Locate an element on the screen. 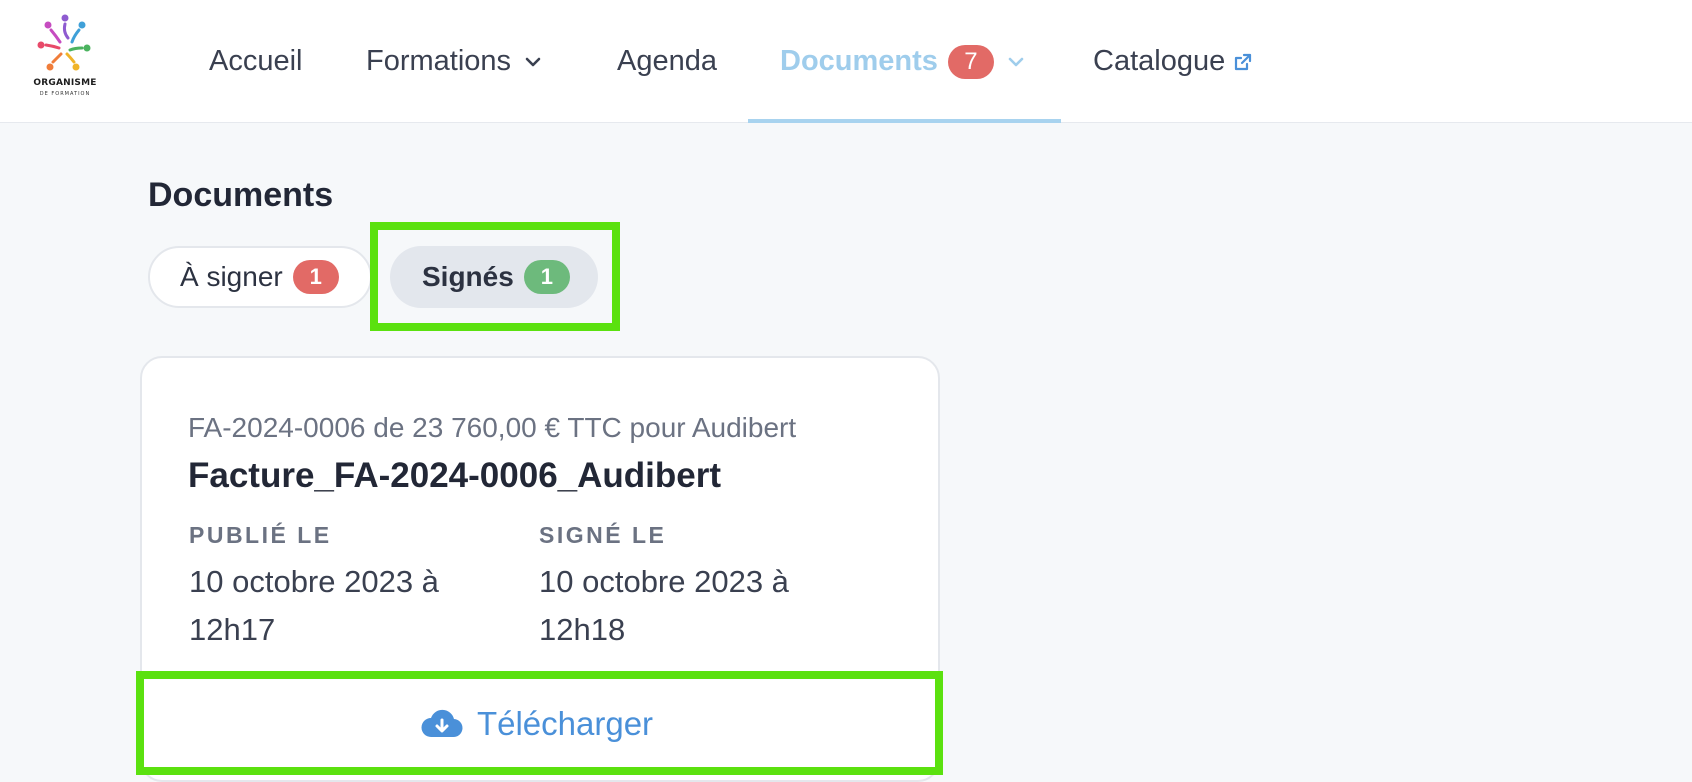 The width and height of the screenshot is (1692, 782). nav-item-agenda: Agenda is located at coordinates (667, 61).